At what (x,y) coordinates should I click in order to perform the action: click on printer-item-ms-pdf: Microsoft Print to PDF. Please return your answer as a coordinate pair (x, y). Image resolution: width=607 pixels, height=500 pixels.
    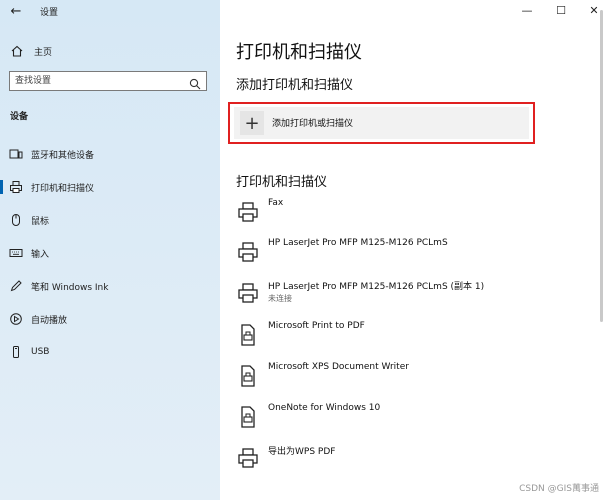
    Looking at the image, I should click on (410, 339).